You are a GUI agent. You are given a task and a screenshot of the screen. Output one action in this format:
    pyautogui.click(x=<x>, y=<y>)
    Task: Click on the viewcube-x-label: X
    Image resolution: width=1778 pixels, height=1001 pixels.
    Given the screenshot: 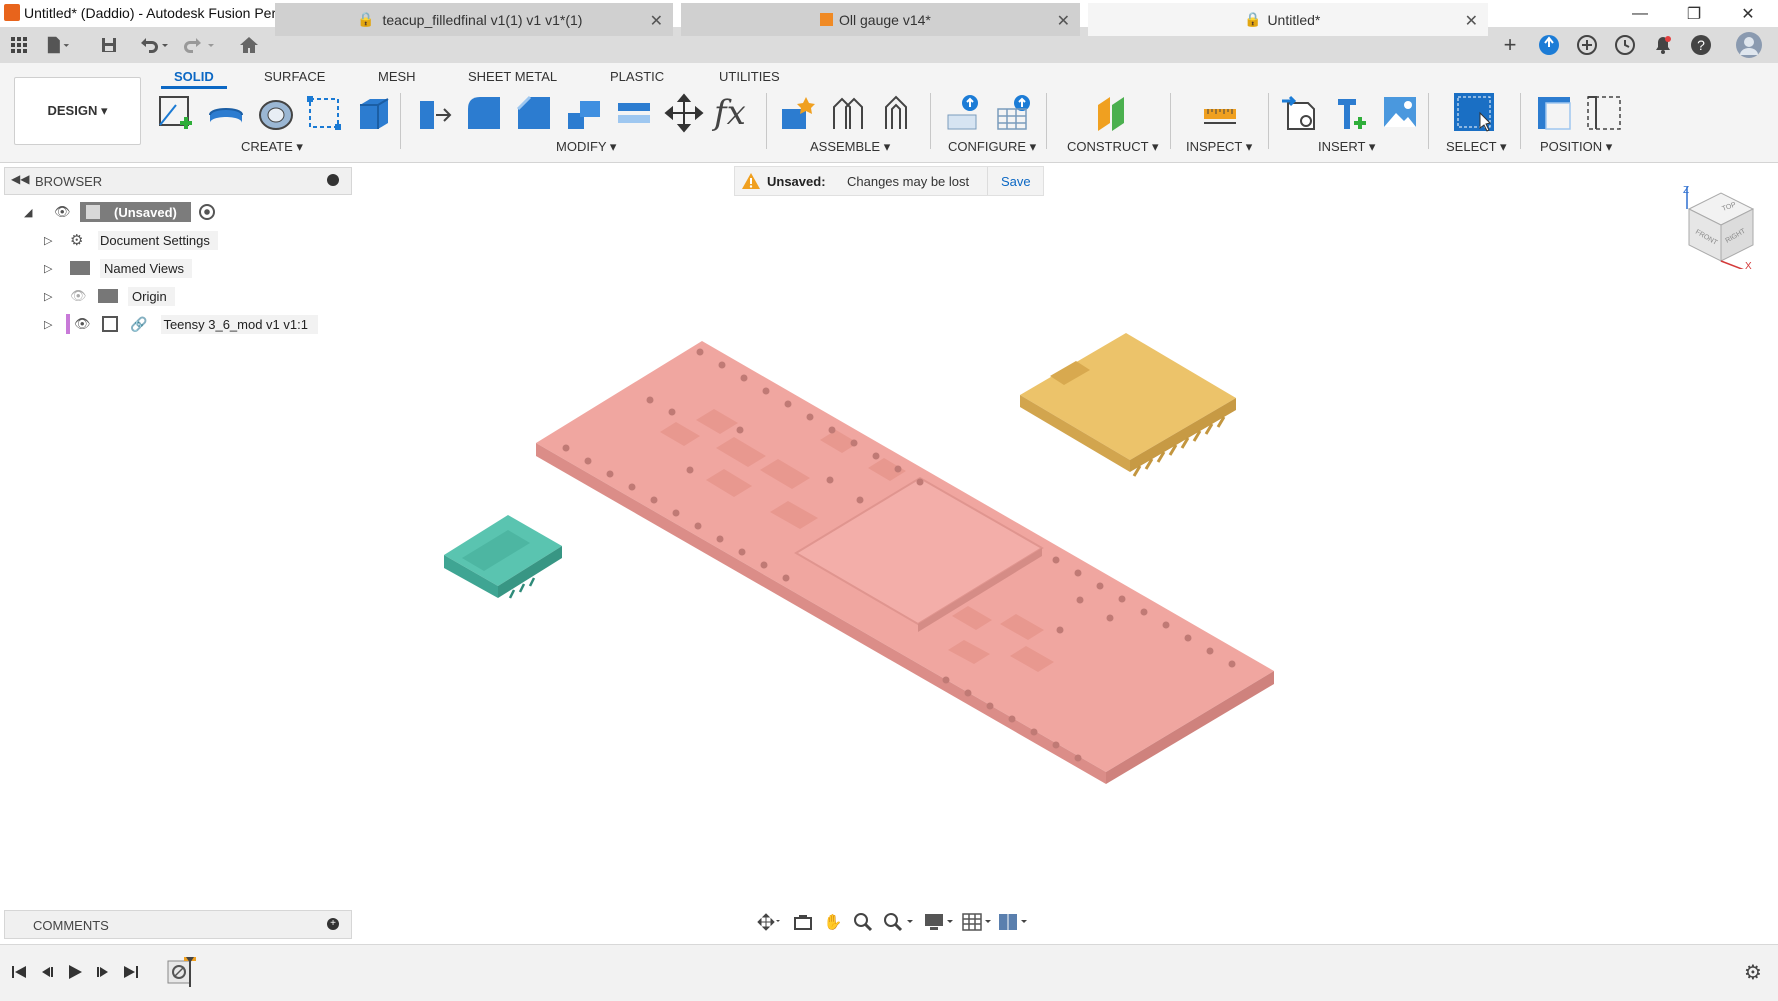 What is the action you would take?
    pyautogui.click(x=1748, y=265)
    